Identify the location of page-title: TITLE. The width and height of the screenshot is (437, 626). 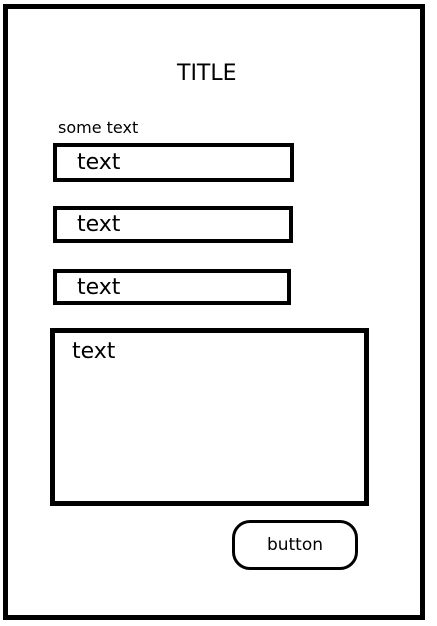
(207, 73).